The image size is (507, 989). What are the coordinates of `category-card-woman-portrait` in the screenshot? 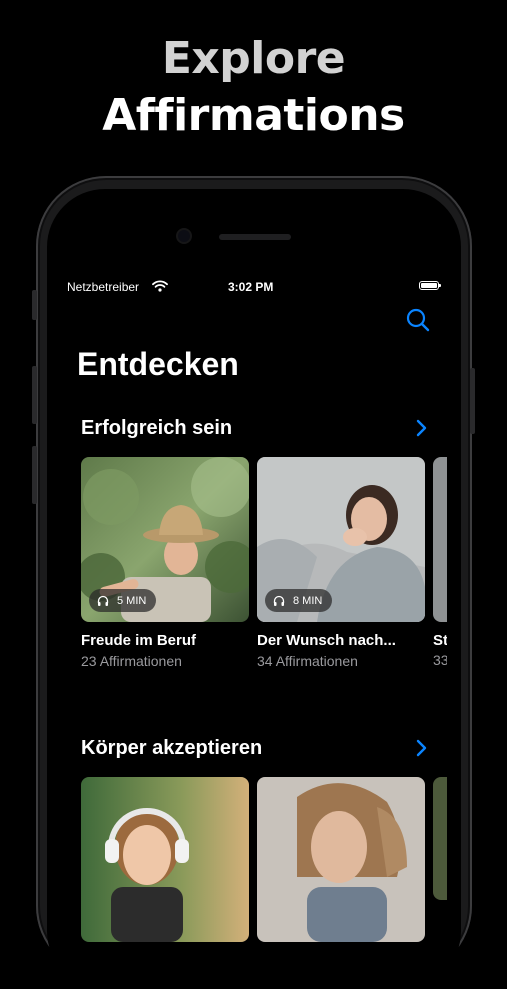 It's located at (341, 859).